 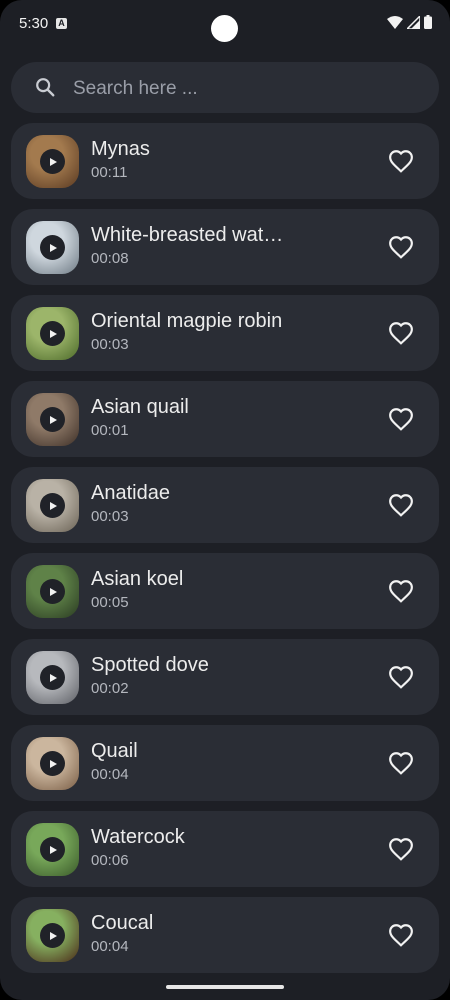 I want to click on sound-title: Spotted dove, so click(x=150, y=665).